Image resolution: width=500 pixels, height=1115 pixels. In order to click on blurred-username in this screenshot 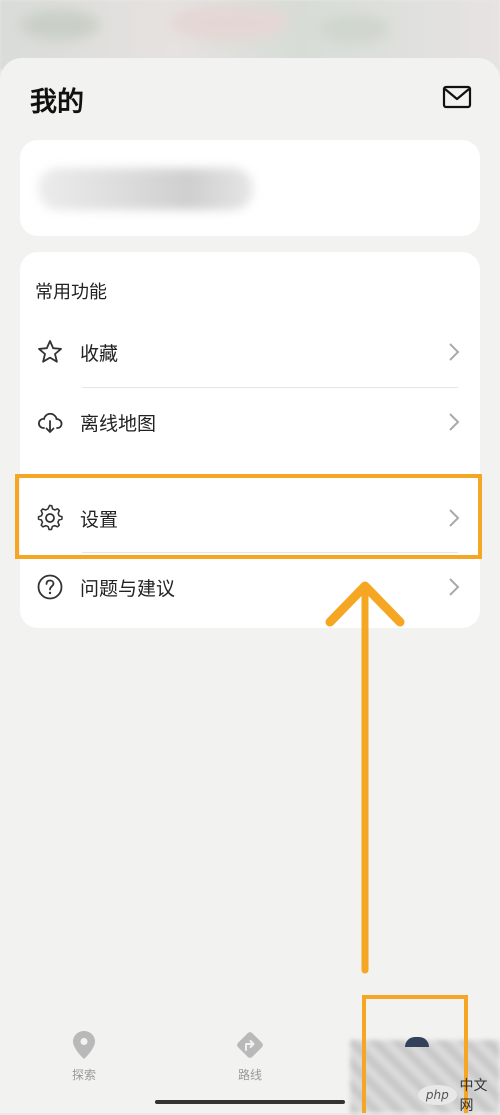, I will do `click(145, 189)`.